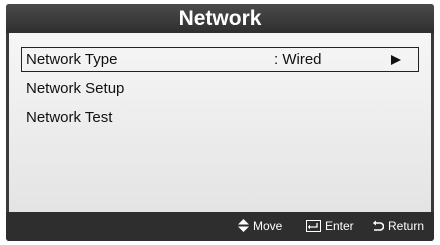 The height and width of the screenshot is (245, 440). I want to click on button-hint-bar: Move Enter Return, so click(220, 226).